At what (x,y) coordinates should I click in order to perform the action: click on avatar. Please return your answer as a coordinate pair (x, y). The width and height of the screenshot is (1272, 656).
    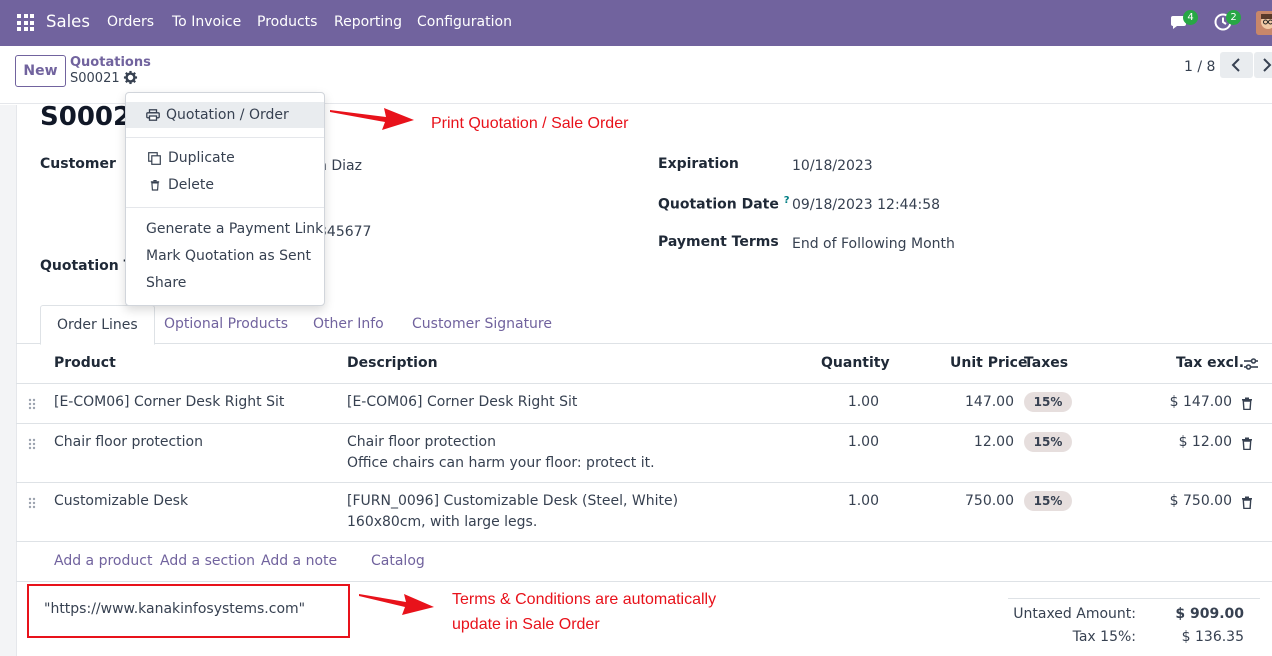
    Looking at the image, I should click on (1264, 23).